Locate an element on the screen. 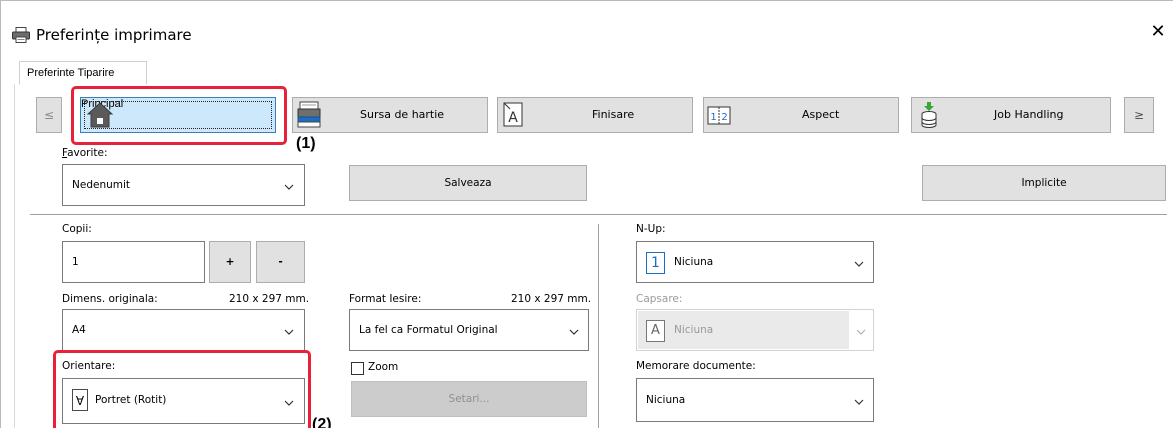 This screenshot has height=428, width=1173. save-favorites-button: Salveaza is located at coordinates (468, 183).